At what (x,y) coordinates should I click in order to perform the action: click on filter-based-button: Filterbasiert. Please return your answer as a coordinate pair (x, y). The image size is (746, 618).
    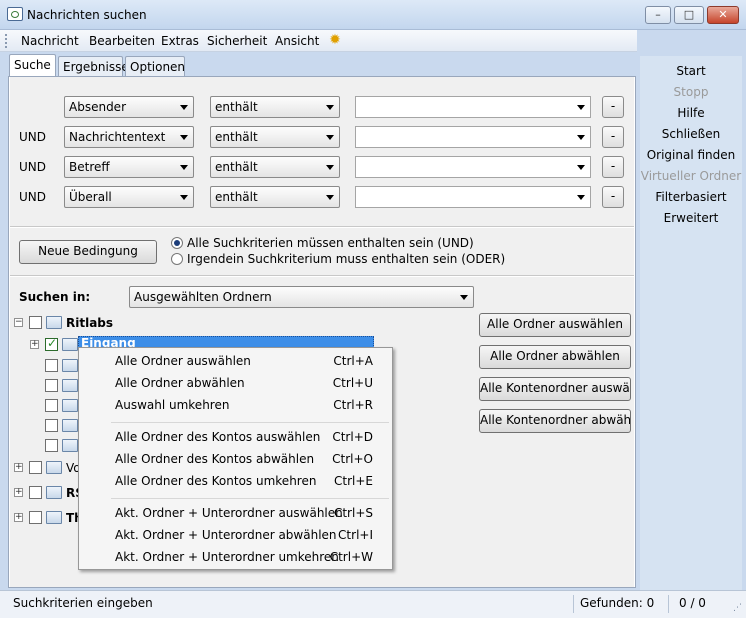
    Looking at the image, I should click on (691, 197).